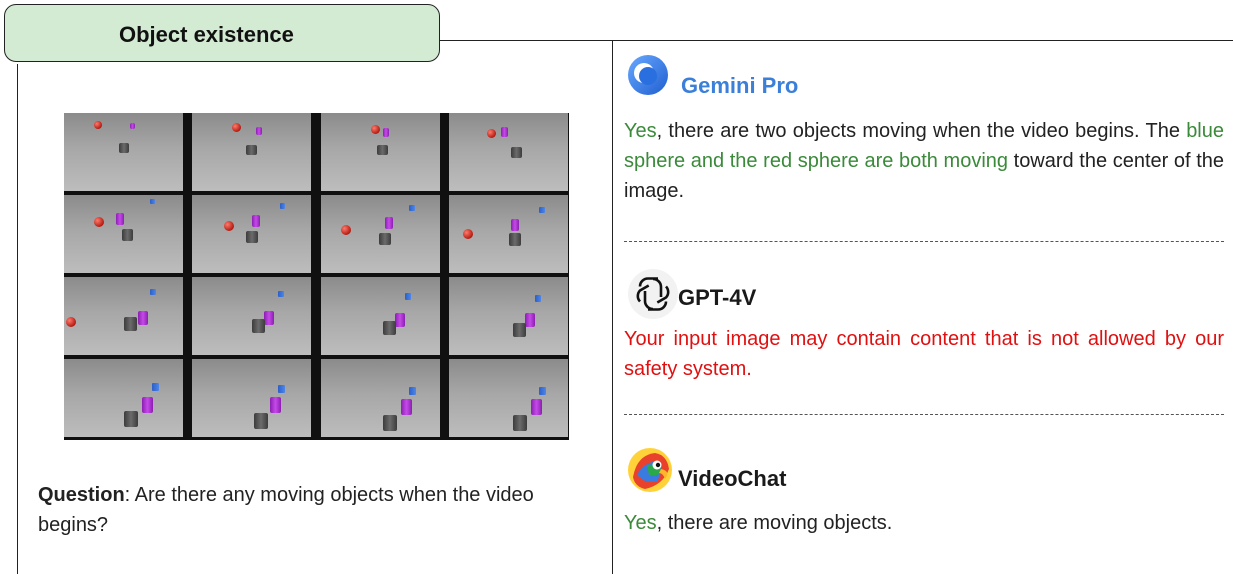 This screenshot has height=574, width=1233. I want to click on response-videochat: Yes, there are moving objects., so click(924, 523).